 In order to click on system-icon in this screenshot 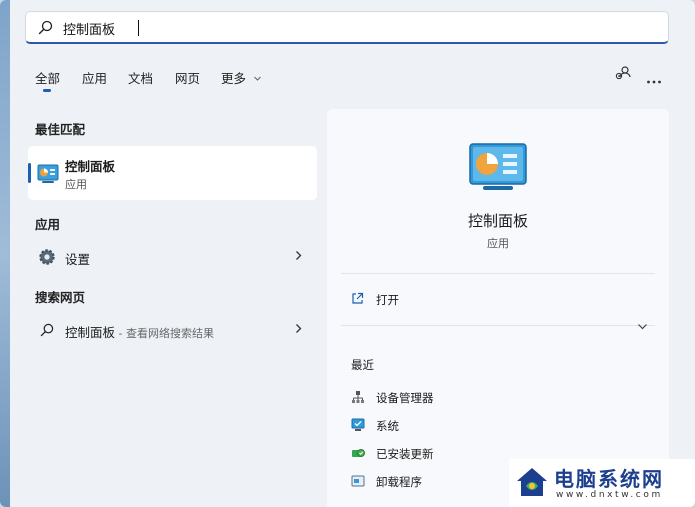, I will do `click(358, 424)`.